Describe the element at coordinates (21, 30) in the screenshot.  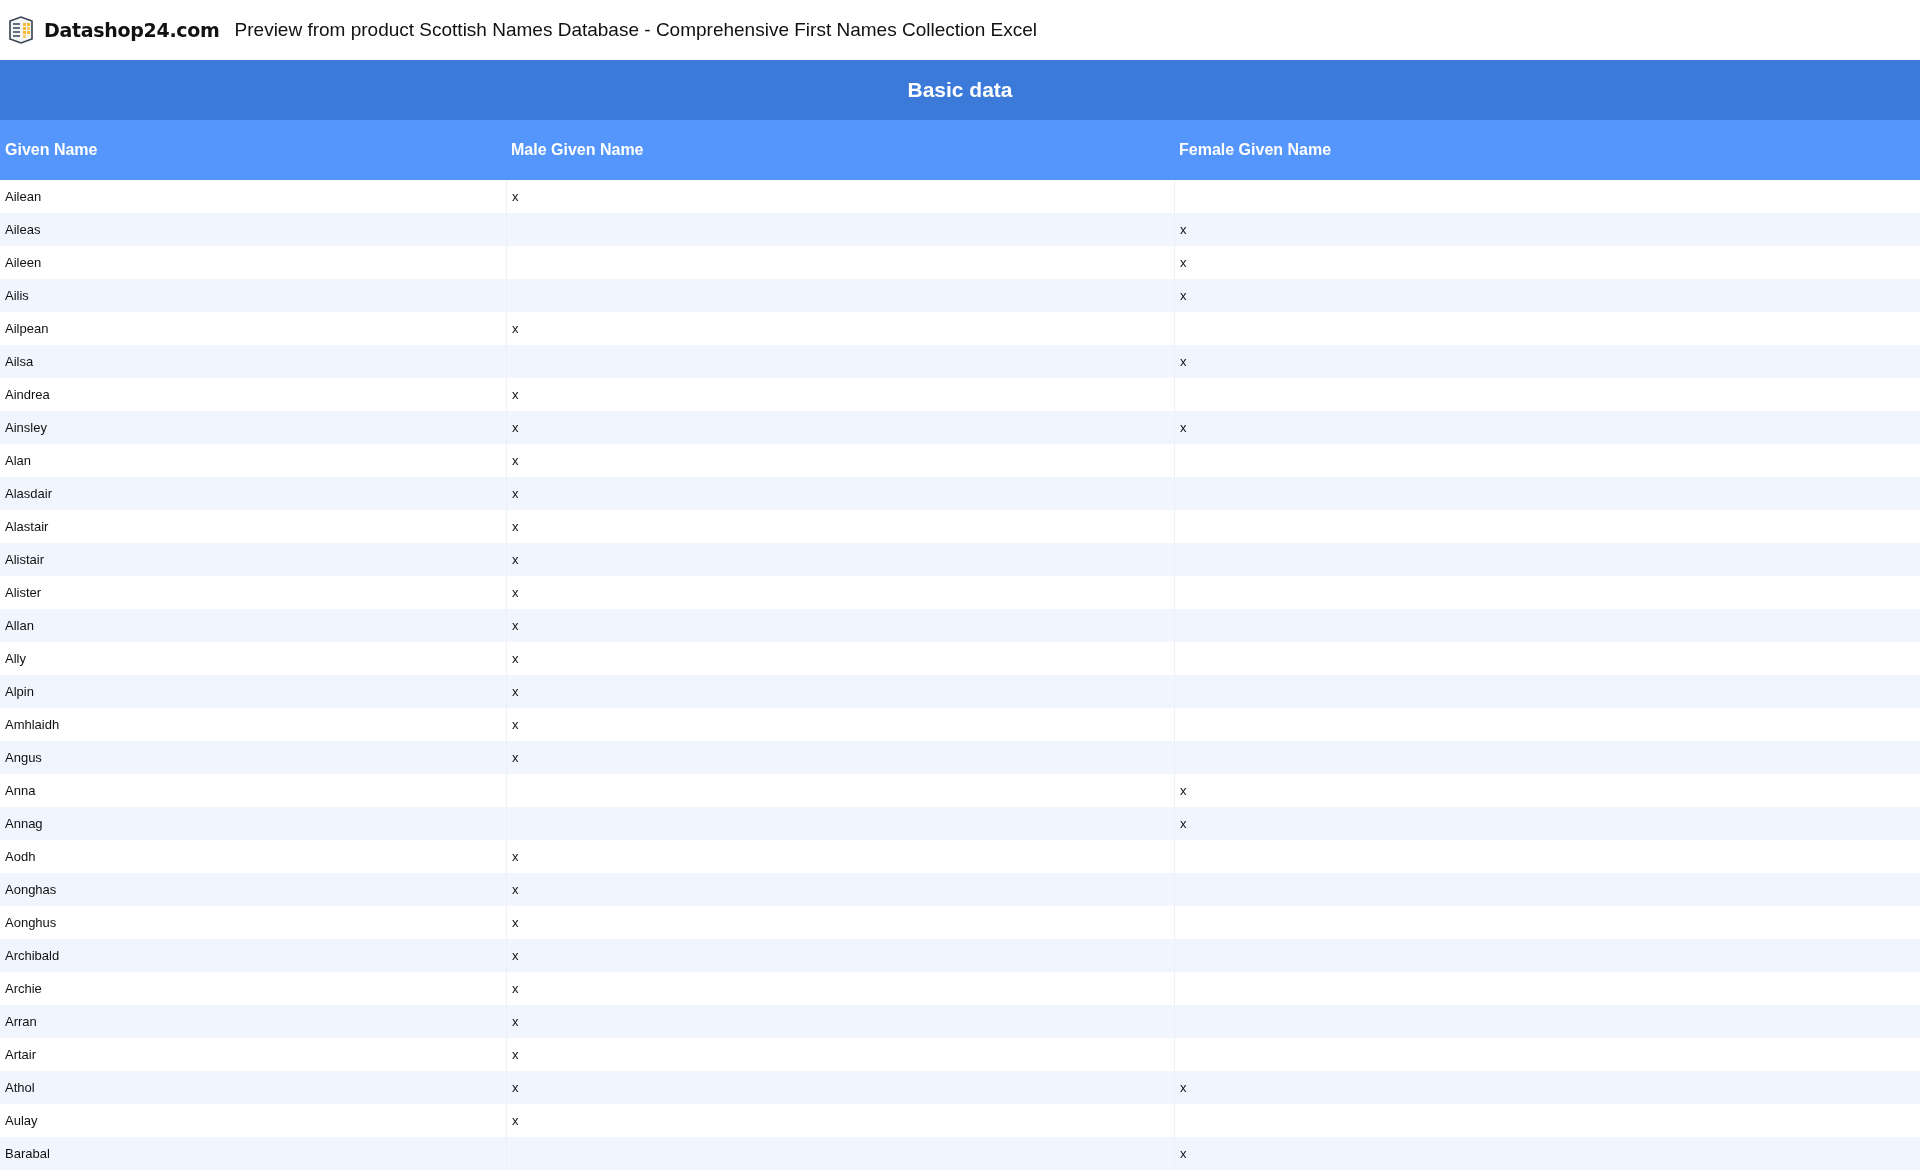
I see `database-logo-icon` at that location.